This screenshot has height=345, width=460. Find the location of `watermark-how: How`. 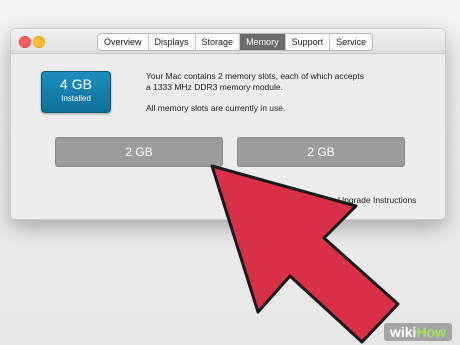

watermark-how: How is located at coordinates (431, 332).